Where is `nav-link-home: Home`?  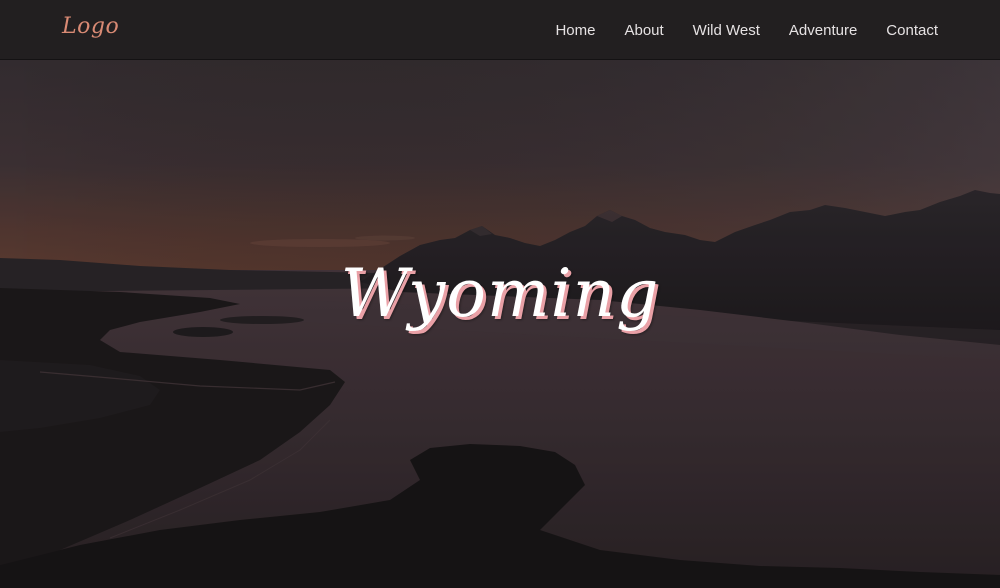
nav-link-home: Home is located at coordinates (575, 30).